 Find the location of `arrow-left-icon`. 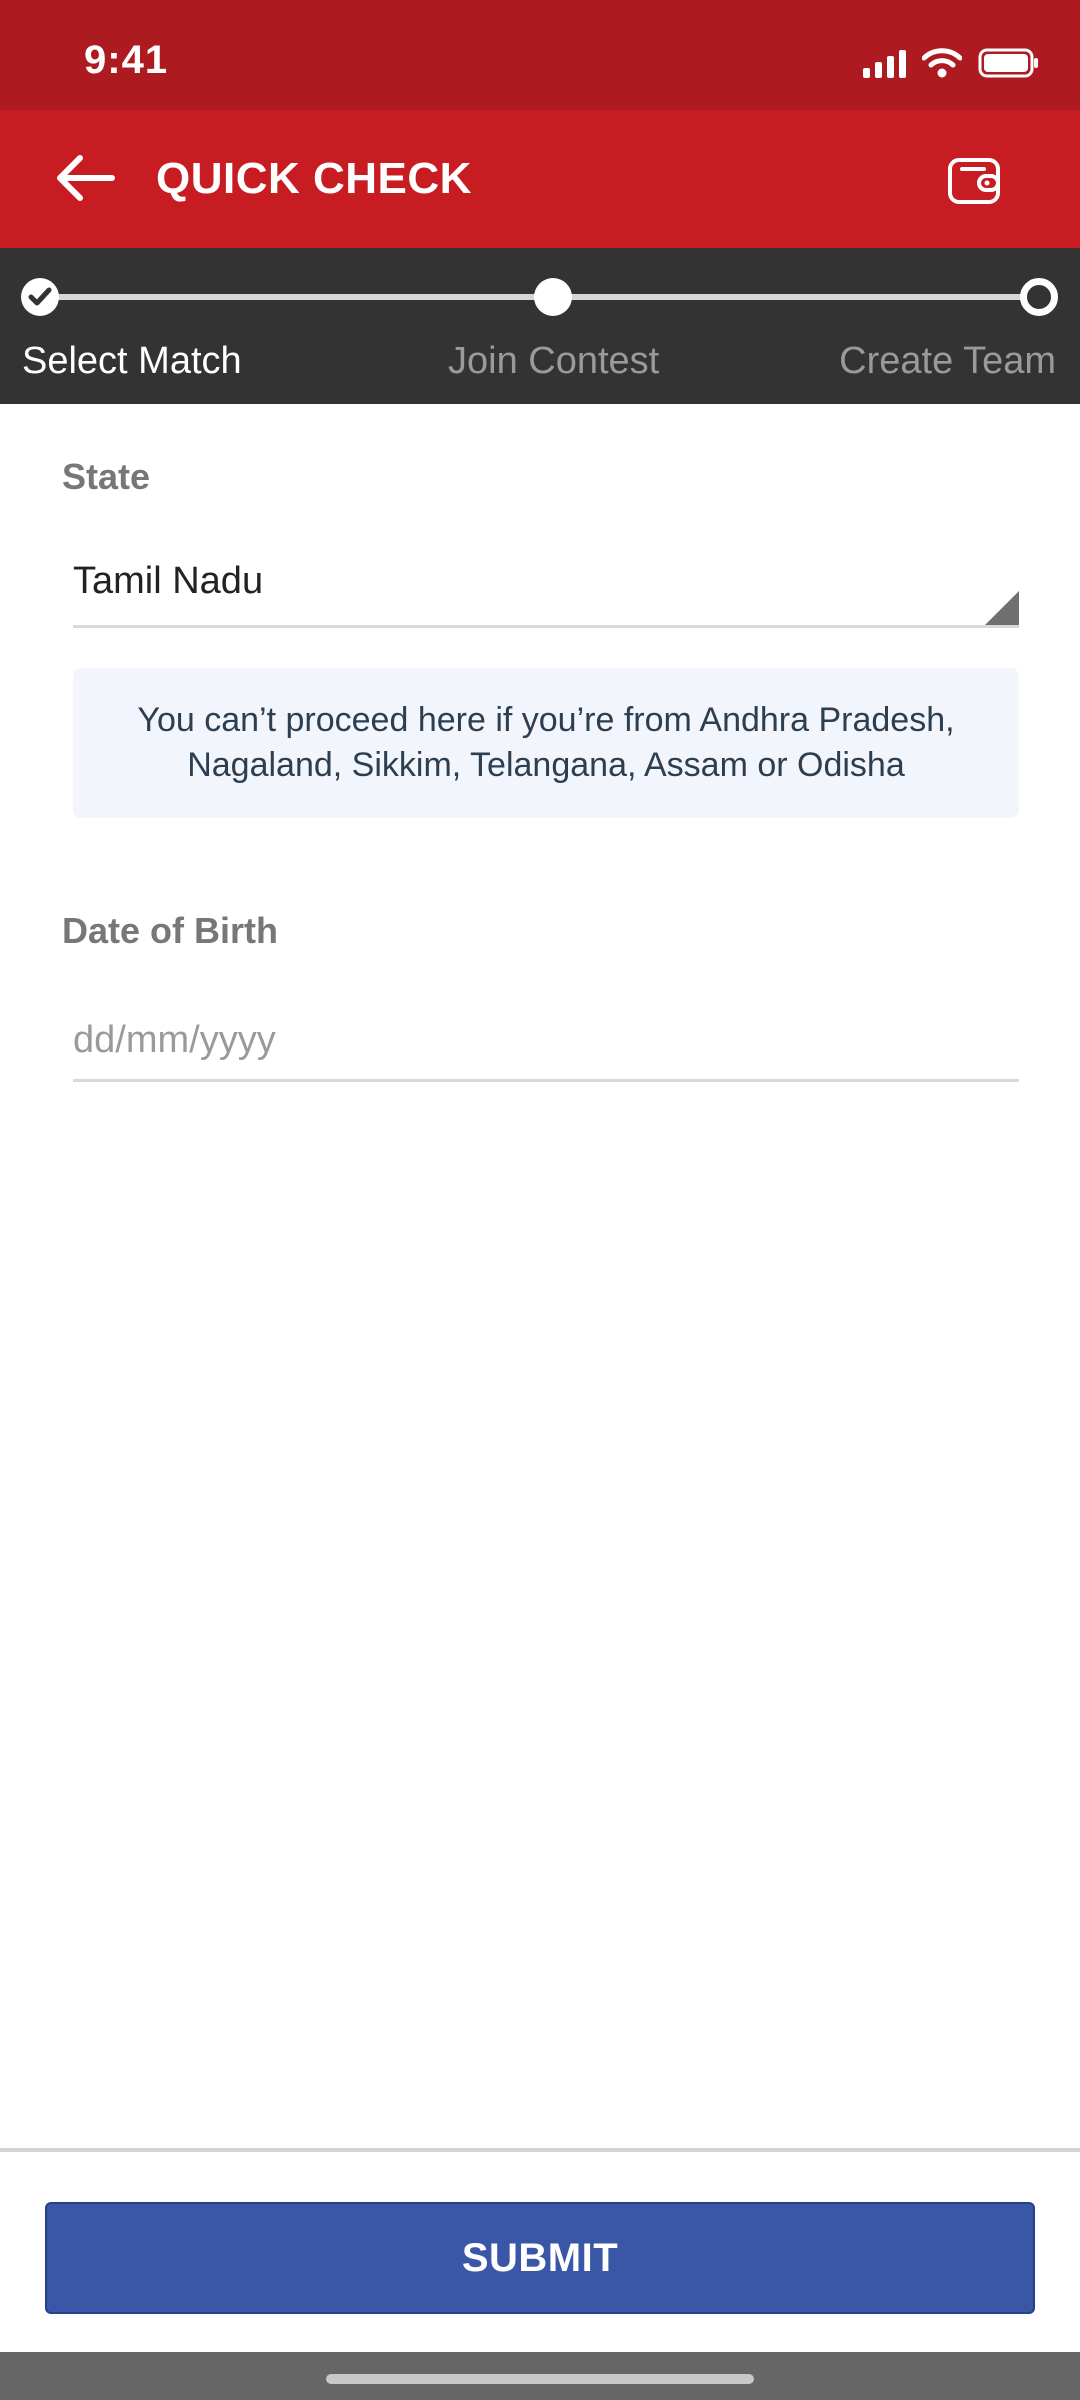

arrow-left-icon is located at coordinates (86, 178).